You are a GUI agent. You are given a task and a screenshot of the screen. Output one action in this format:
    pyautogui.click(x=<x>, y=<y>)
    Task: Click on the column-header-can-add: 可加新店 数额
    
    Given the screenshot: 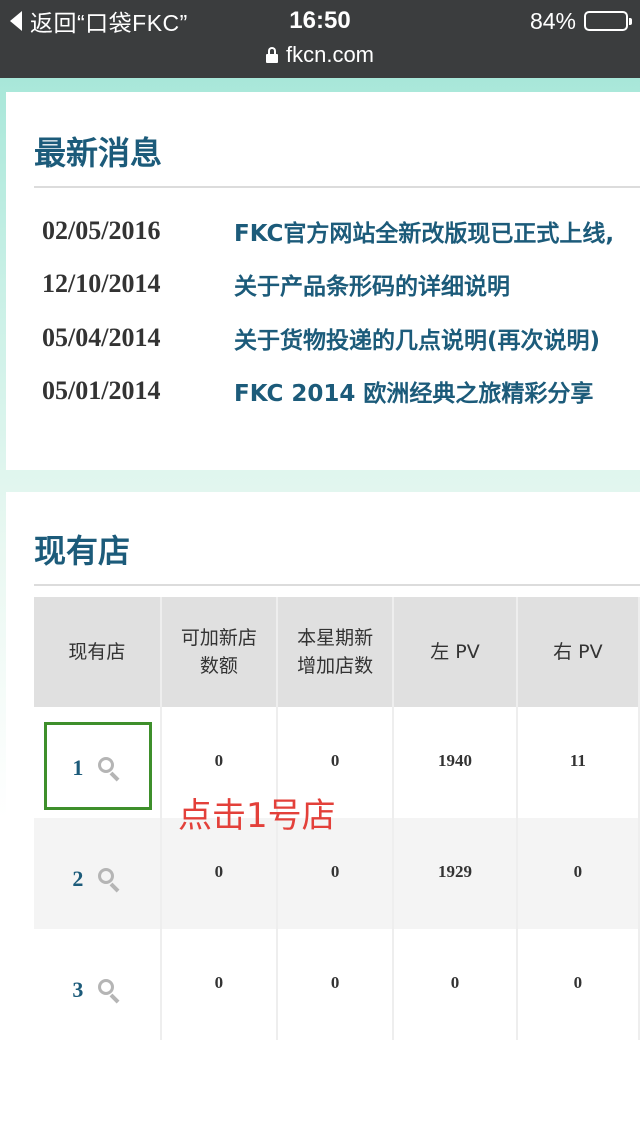 What is the action you would take?
    pyautogui.click(x=219, y=652)
    